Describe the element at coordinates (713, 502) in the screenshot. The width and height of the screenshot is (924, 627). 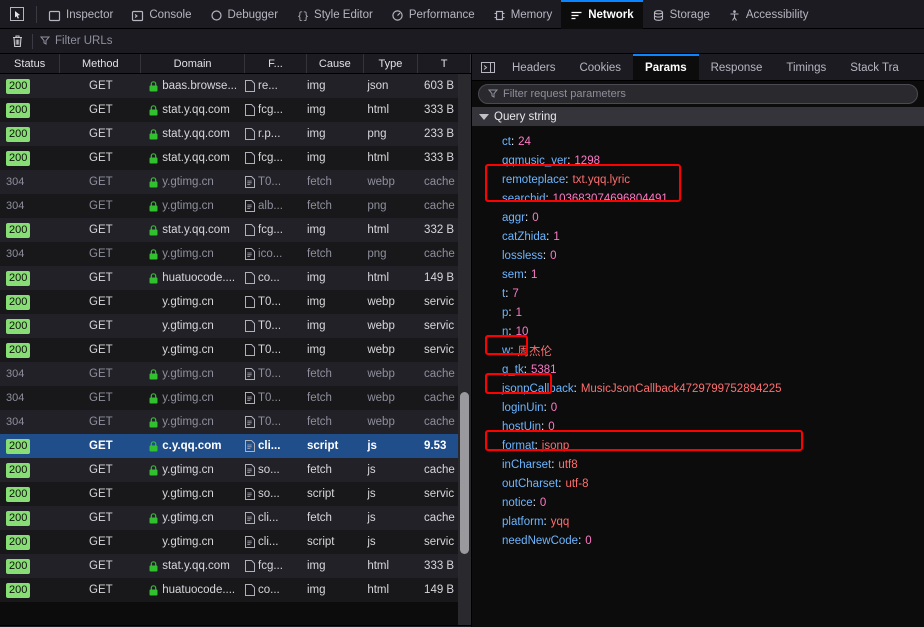
I see `param-row: notice:0` at that location.